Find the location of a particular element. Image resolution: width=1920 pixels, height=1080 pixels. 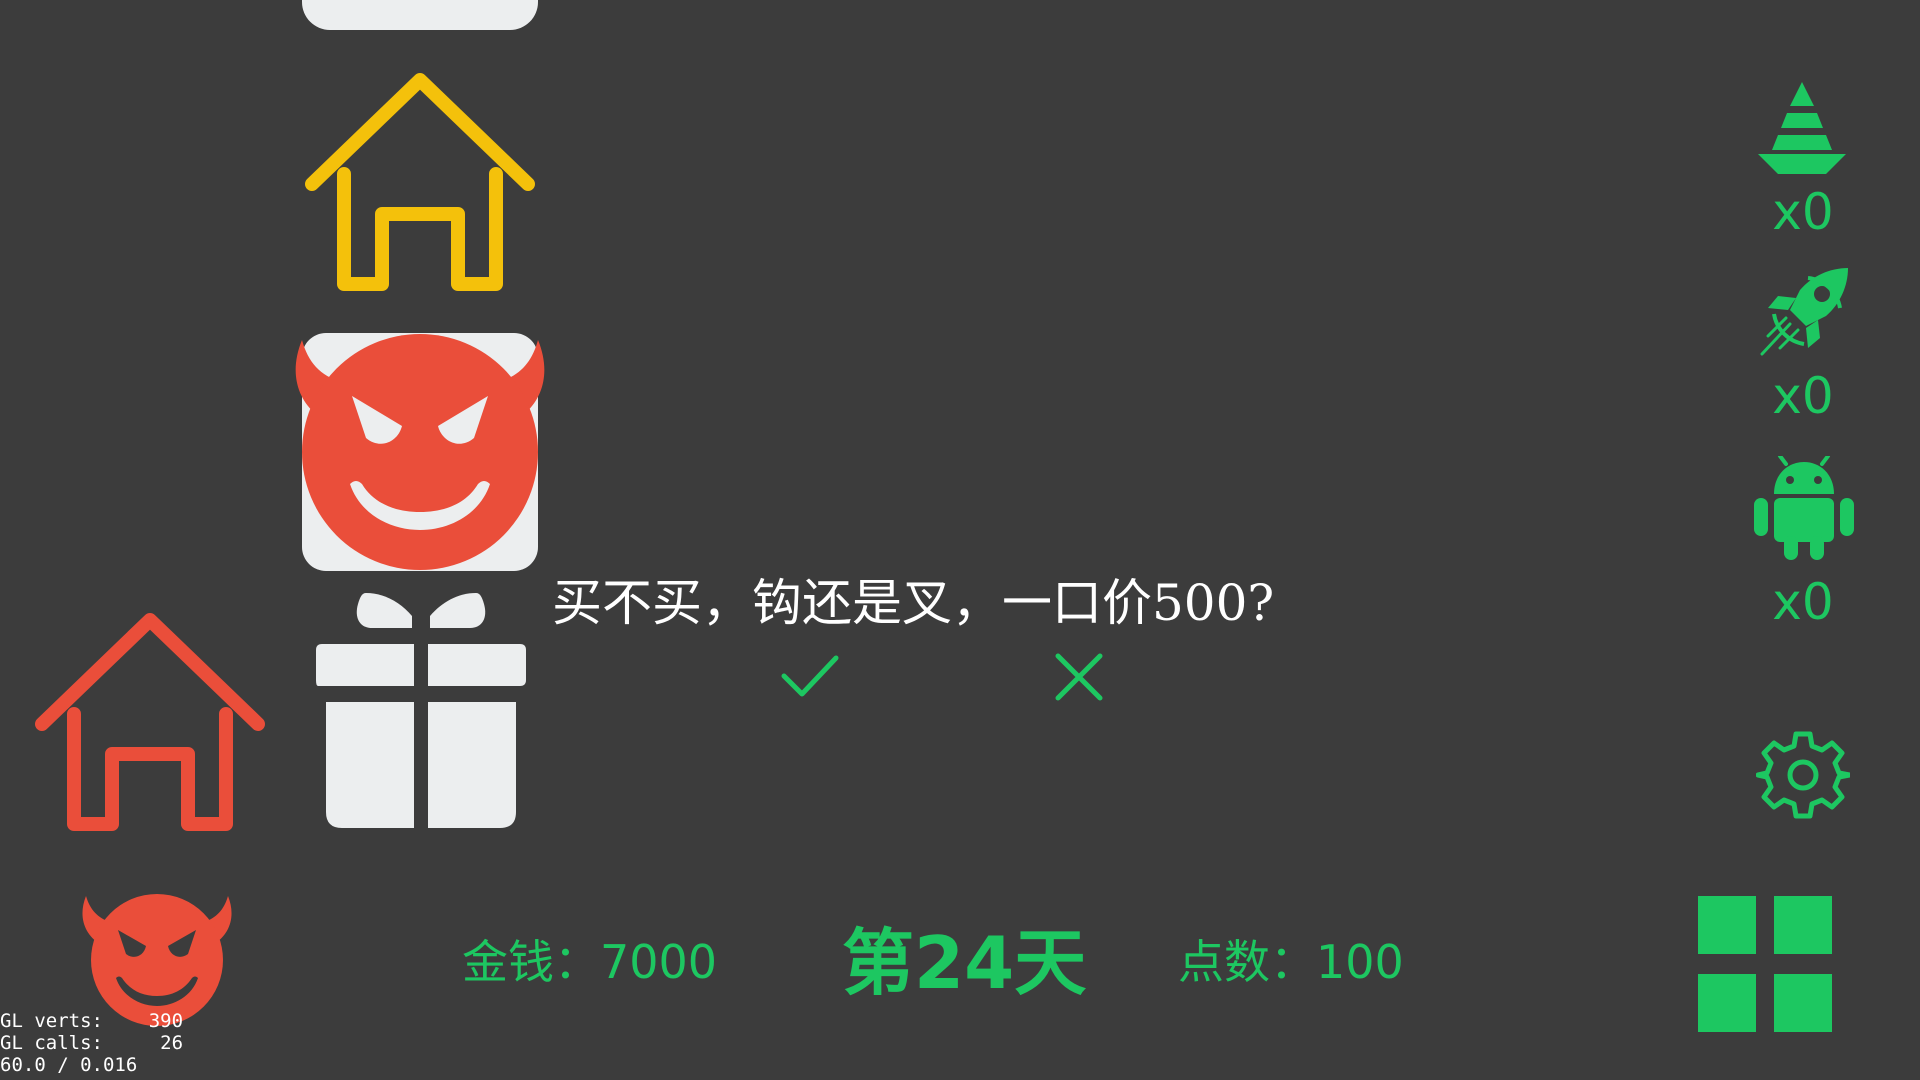

money-label: 金钱：7000 is located at coordinates (590, 962).